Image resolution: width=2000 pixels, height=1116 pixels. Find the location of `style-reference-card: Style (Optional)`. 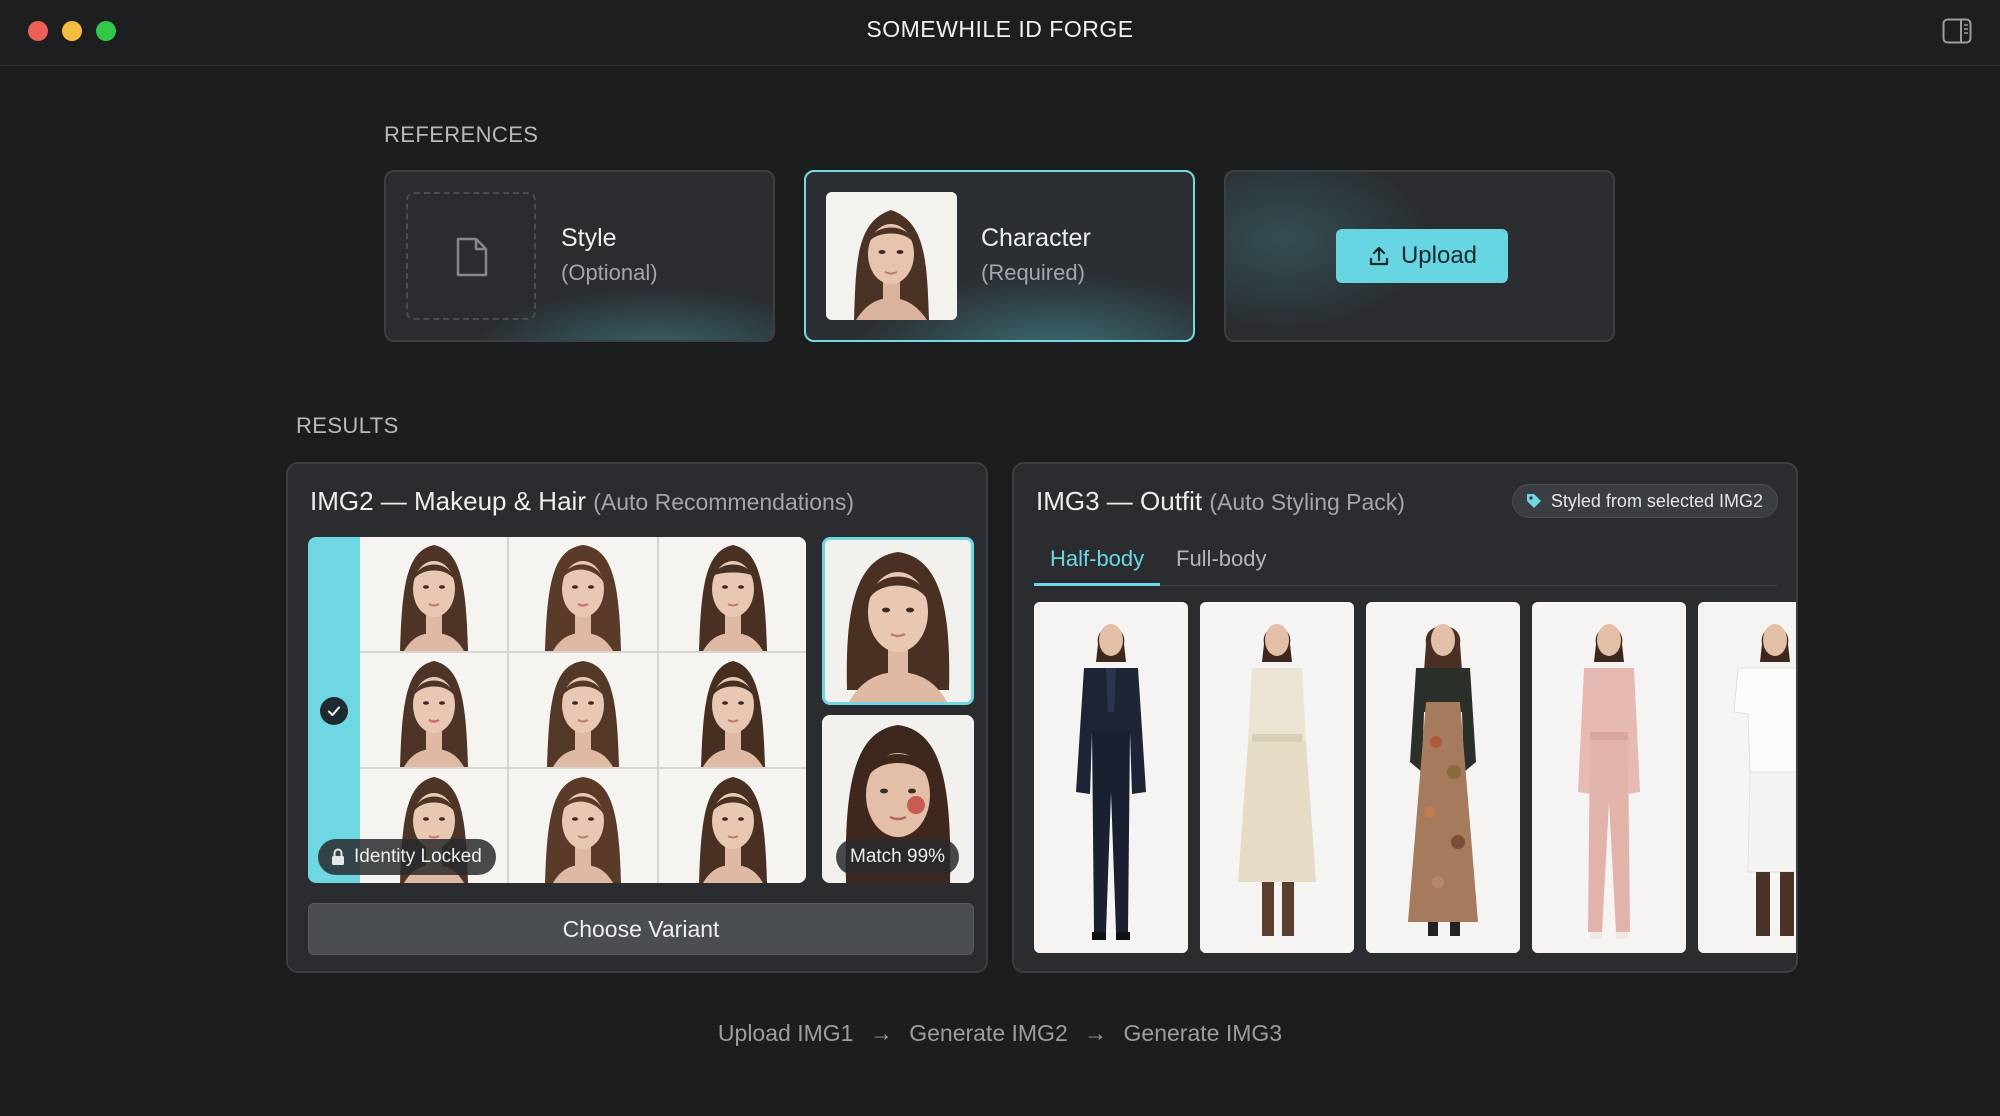

style-reference-card: Style (Optional) is located at coordinates (579, 256).